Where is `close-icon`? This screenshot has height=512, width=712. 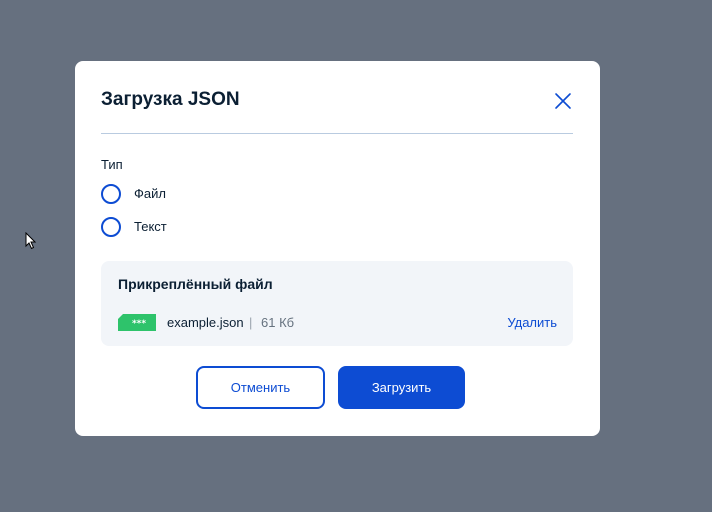 close-icon is located at coordinates (563, 101).